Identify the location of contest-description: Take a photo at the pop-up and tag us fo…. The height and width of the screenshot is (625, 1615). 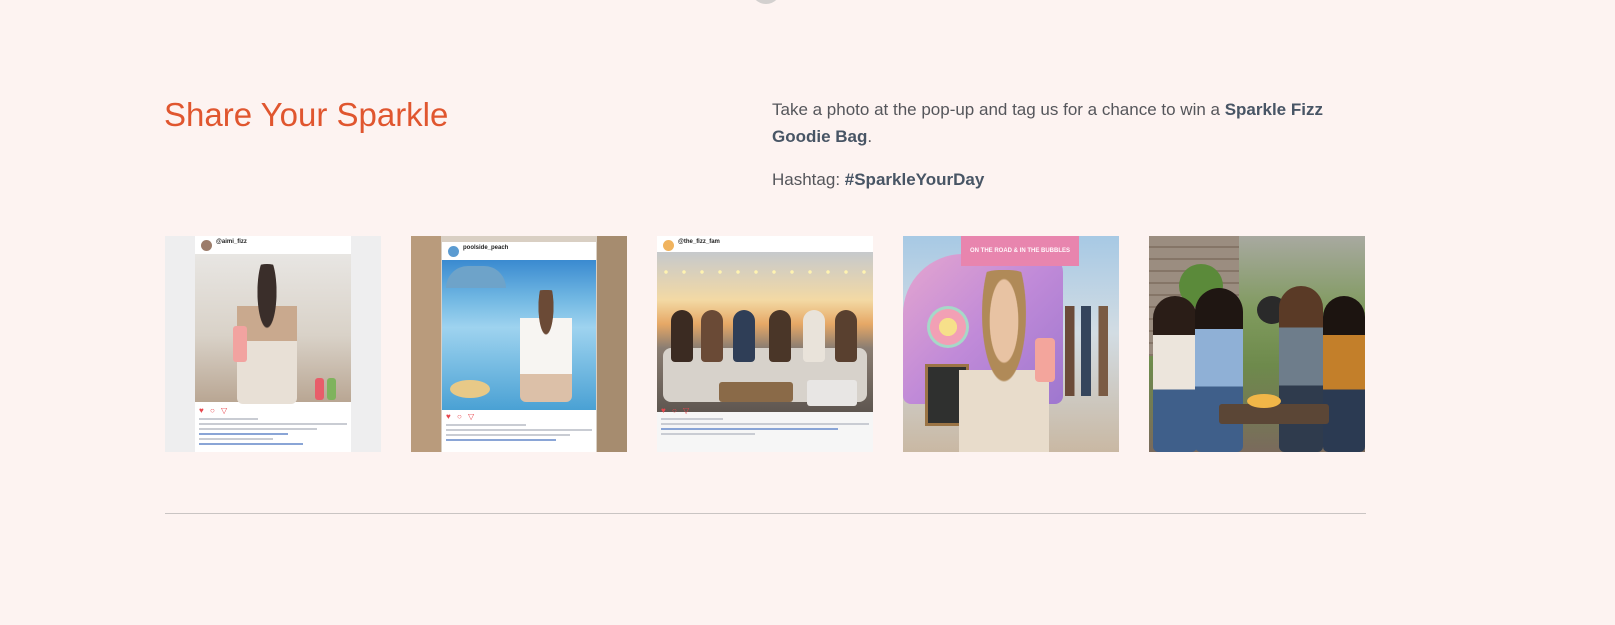
(1047, 123).